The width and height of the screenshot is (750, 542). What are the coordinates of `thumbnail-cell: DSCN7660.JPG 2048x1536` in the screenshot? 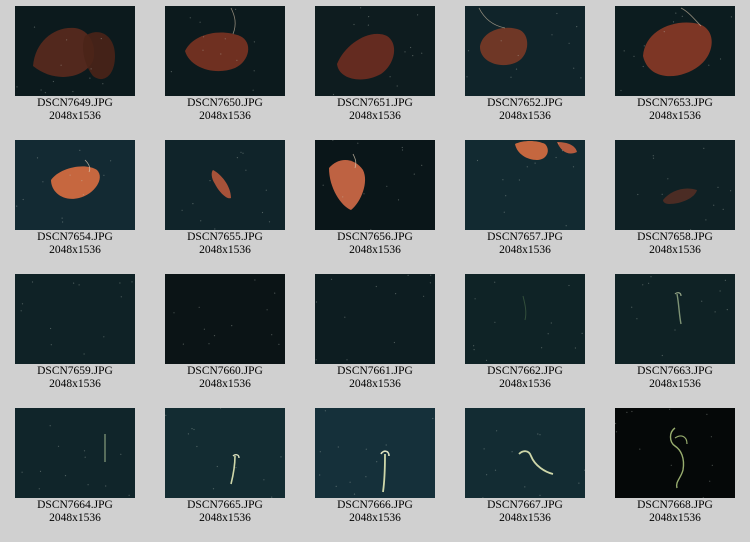 It's located at (225, 332).